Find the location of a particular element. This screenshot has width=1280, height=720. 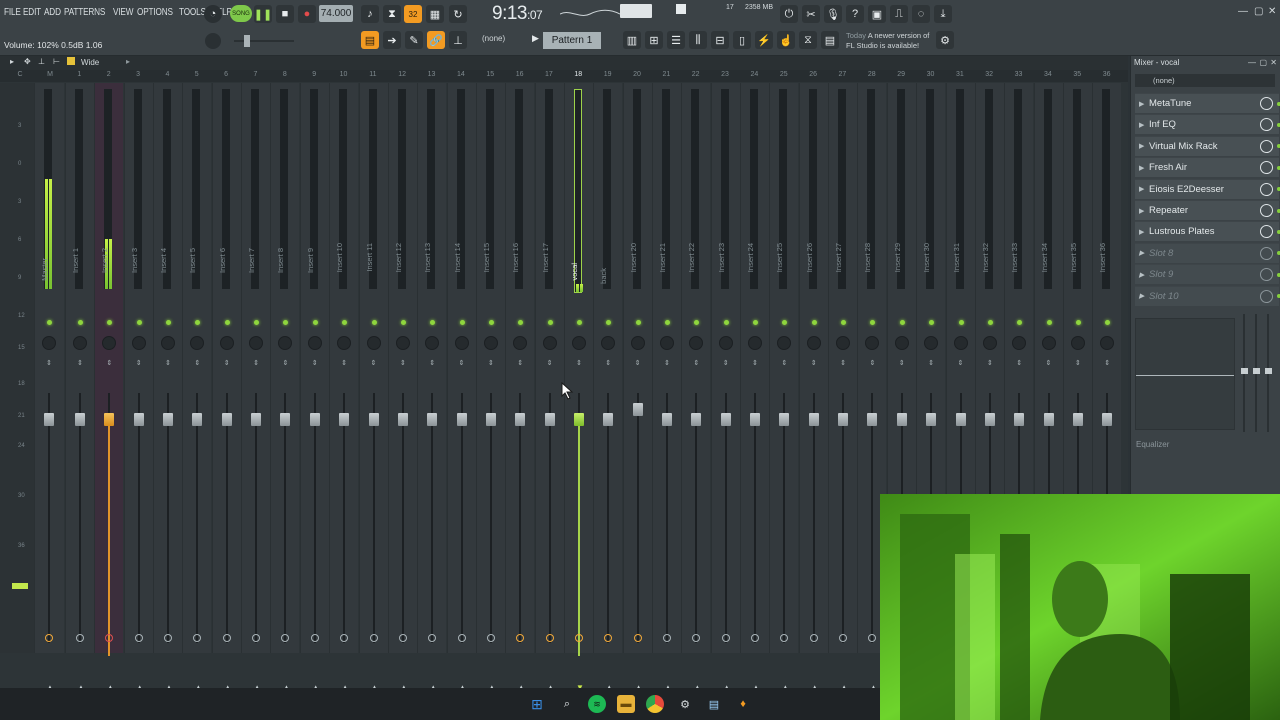

mixer-menu-icon: ▸ is located at coordinates (12, 61).